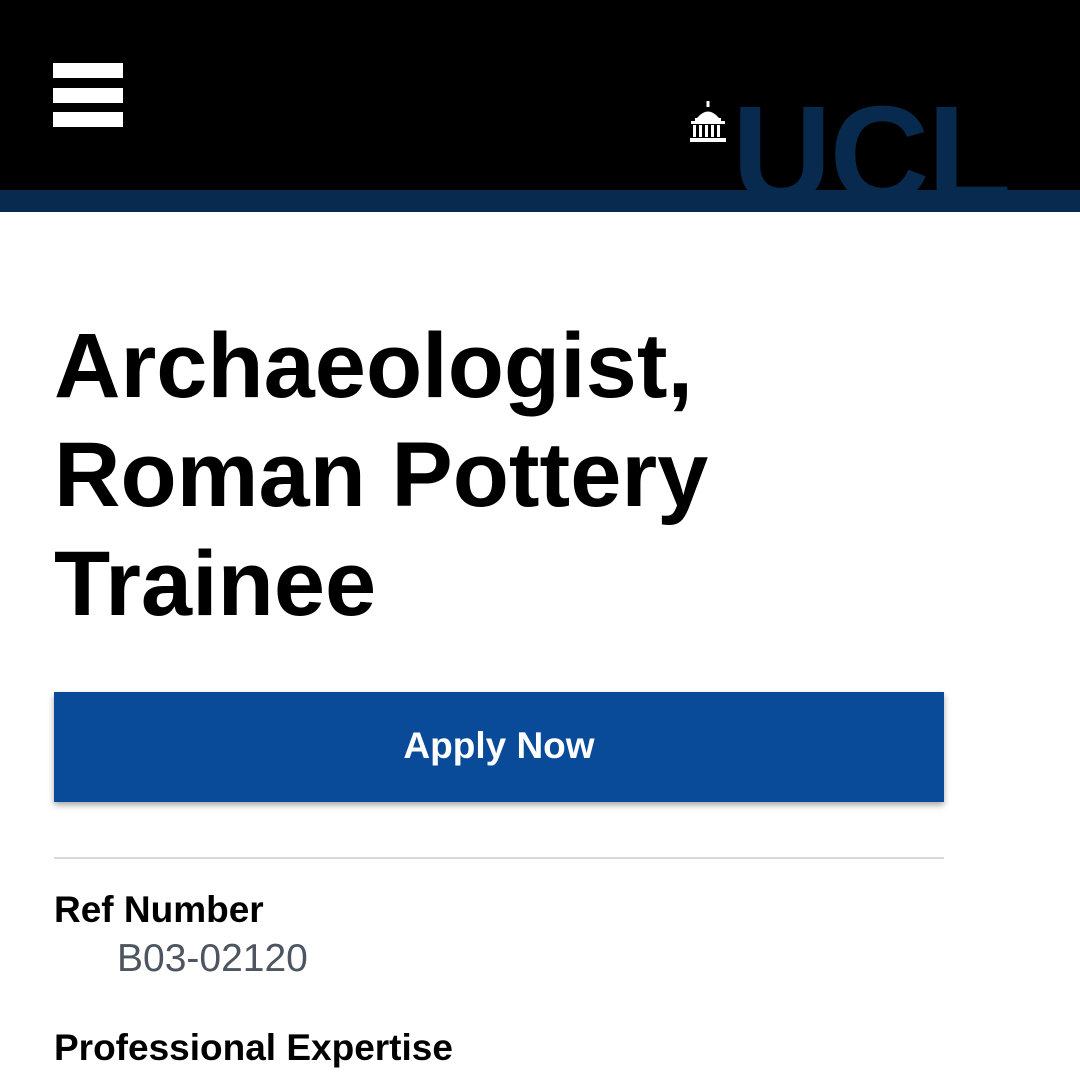 The width and height of the screenshot is (1080, 1080). I want to click on section-divider, so click(499, 858).